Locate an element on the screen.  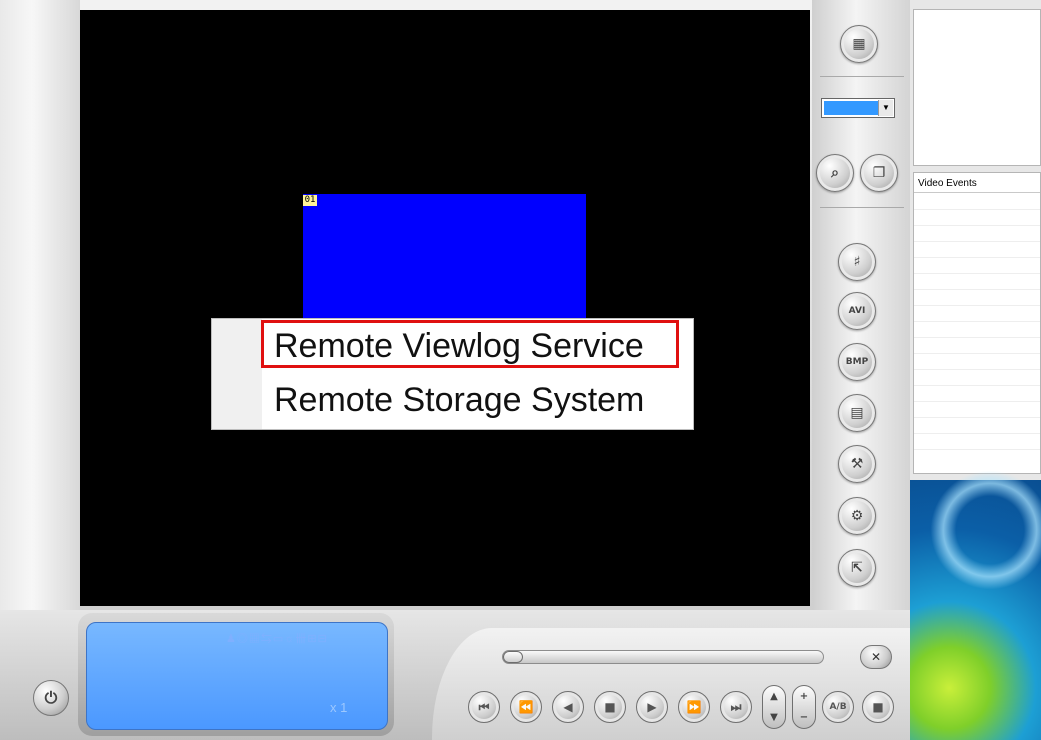
step-back-icon: ⏪ is located at coordinates (526, 707).